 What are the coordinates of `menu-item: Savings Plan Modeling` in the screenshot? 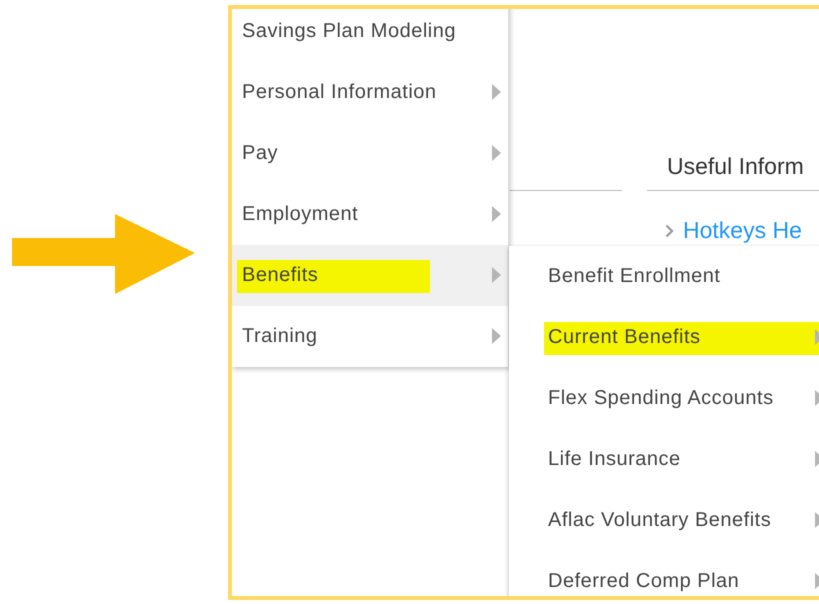 It's located at (370, 35).